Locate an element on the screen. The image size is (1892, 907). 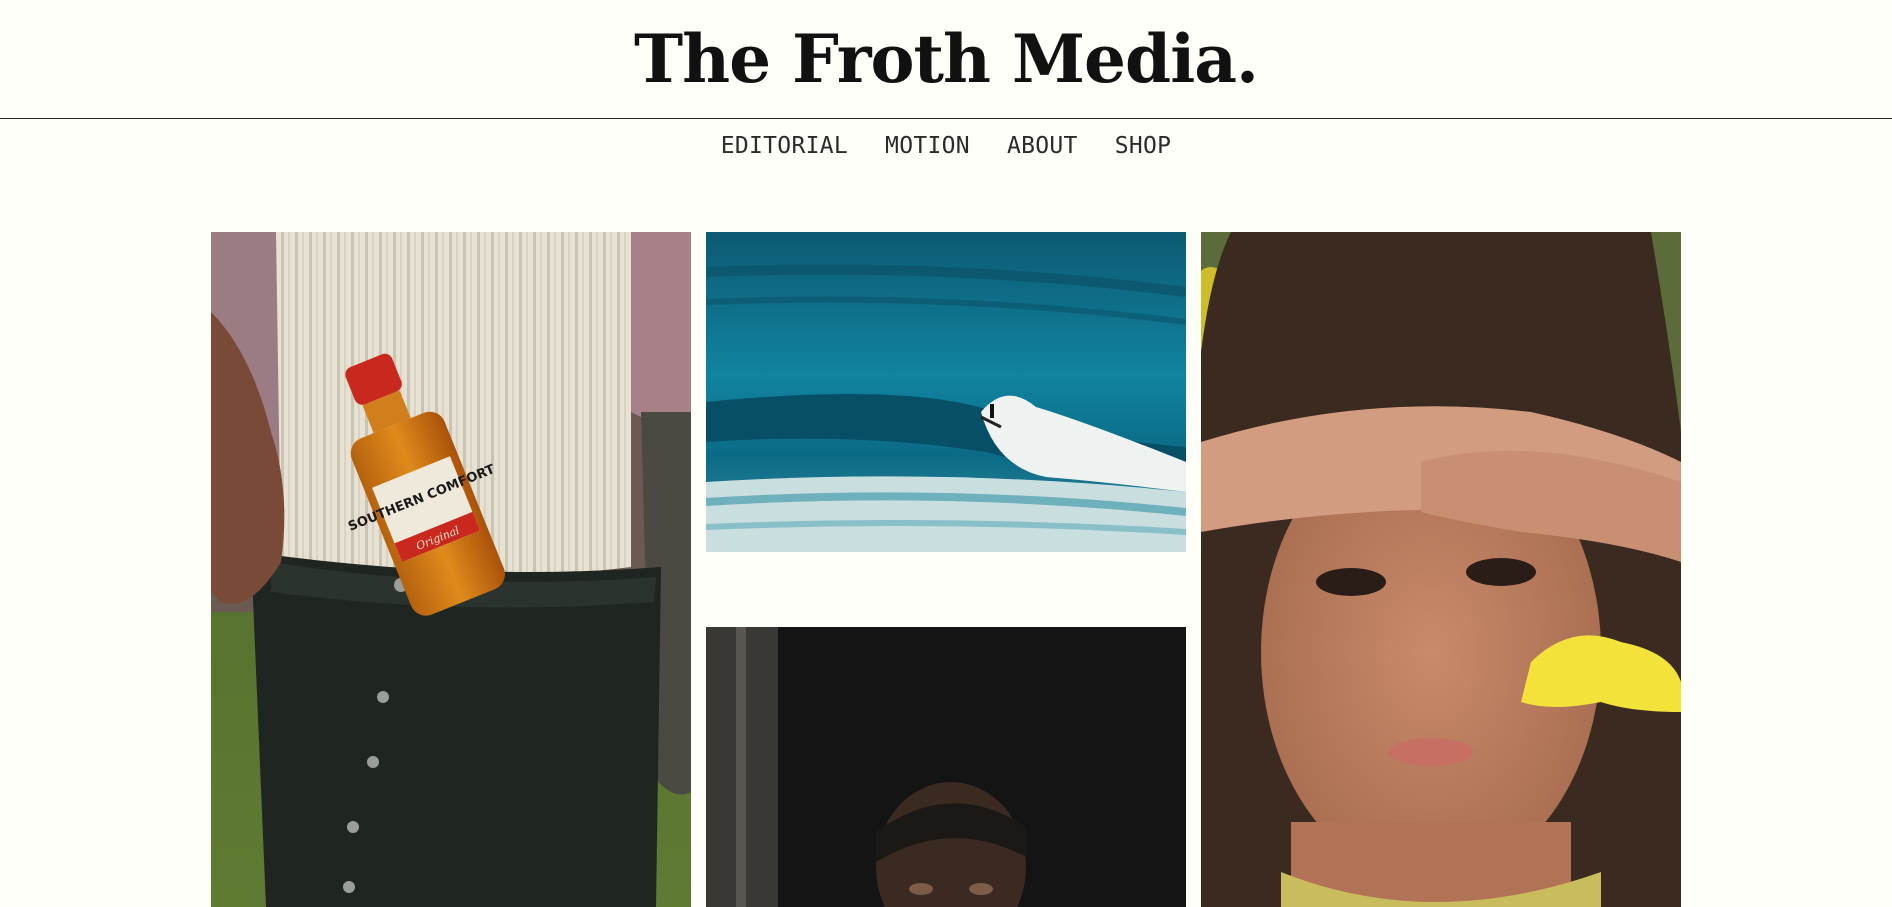
main-nav: EDITORIAL MOTION ABOUT SHOP is located at coordinates (946, 146).